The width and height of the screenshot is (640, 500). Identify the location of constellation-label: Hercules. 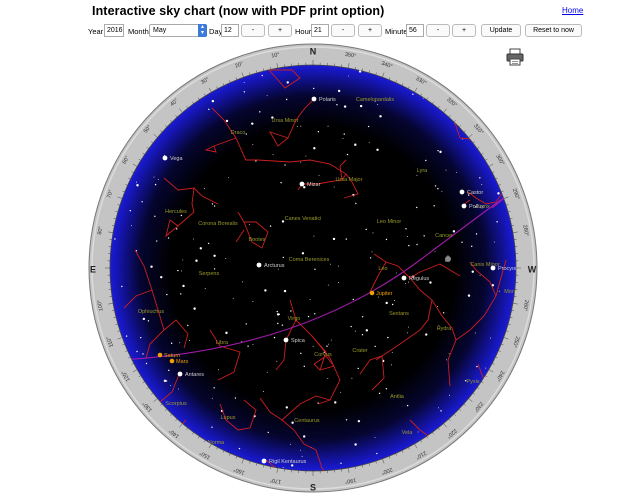
(176, 212).